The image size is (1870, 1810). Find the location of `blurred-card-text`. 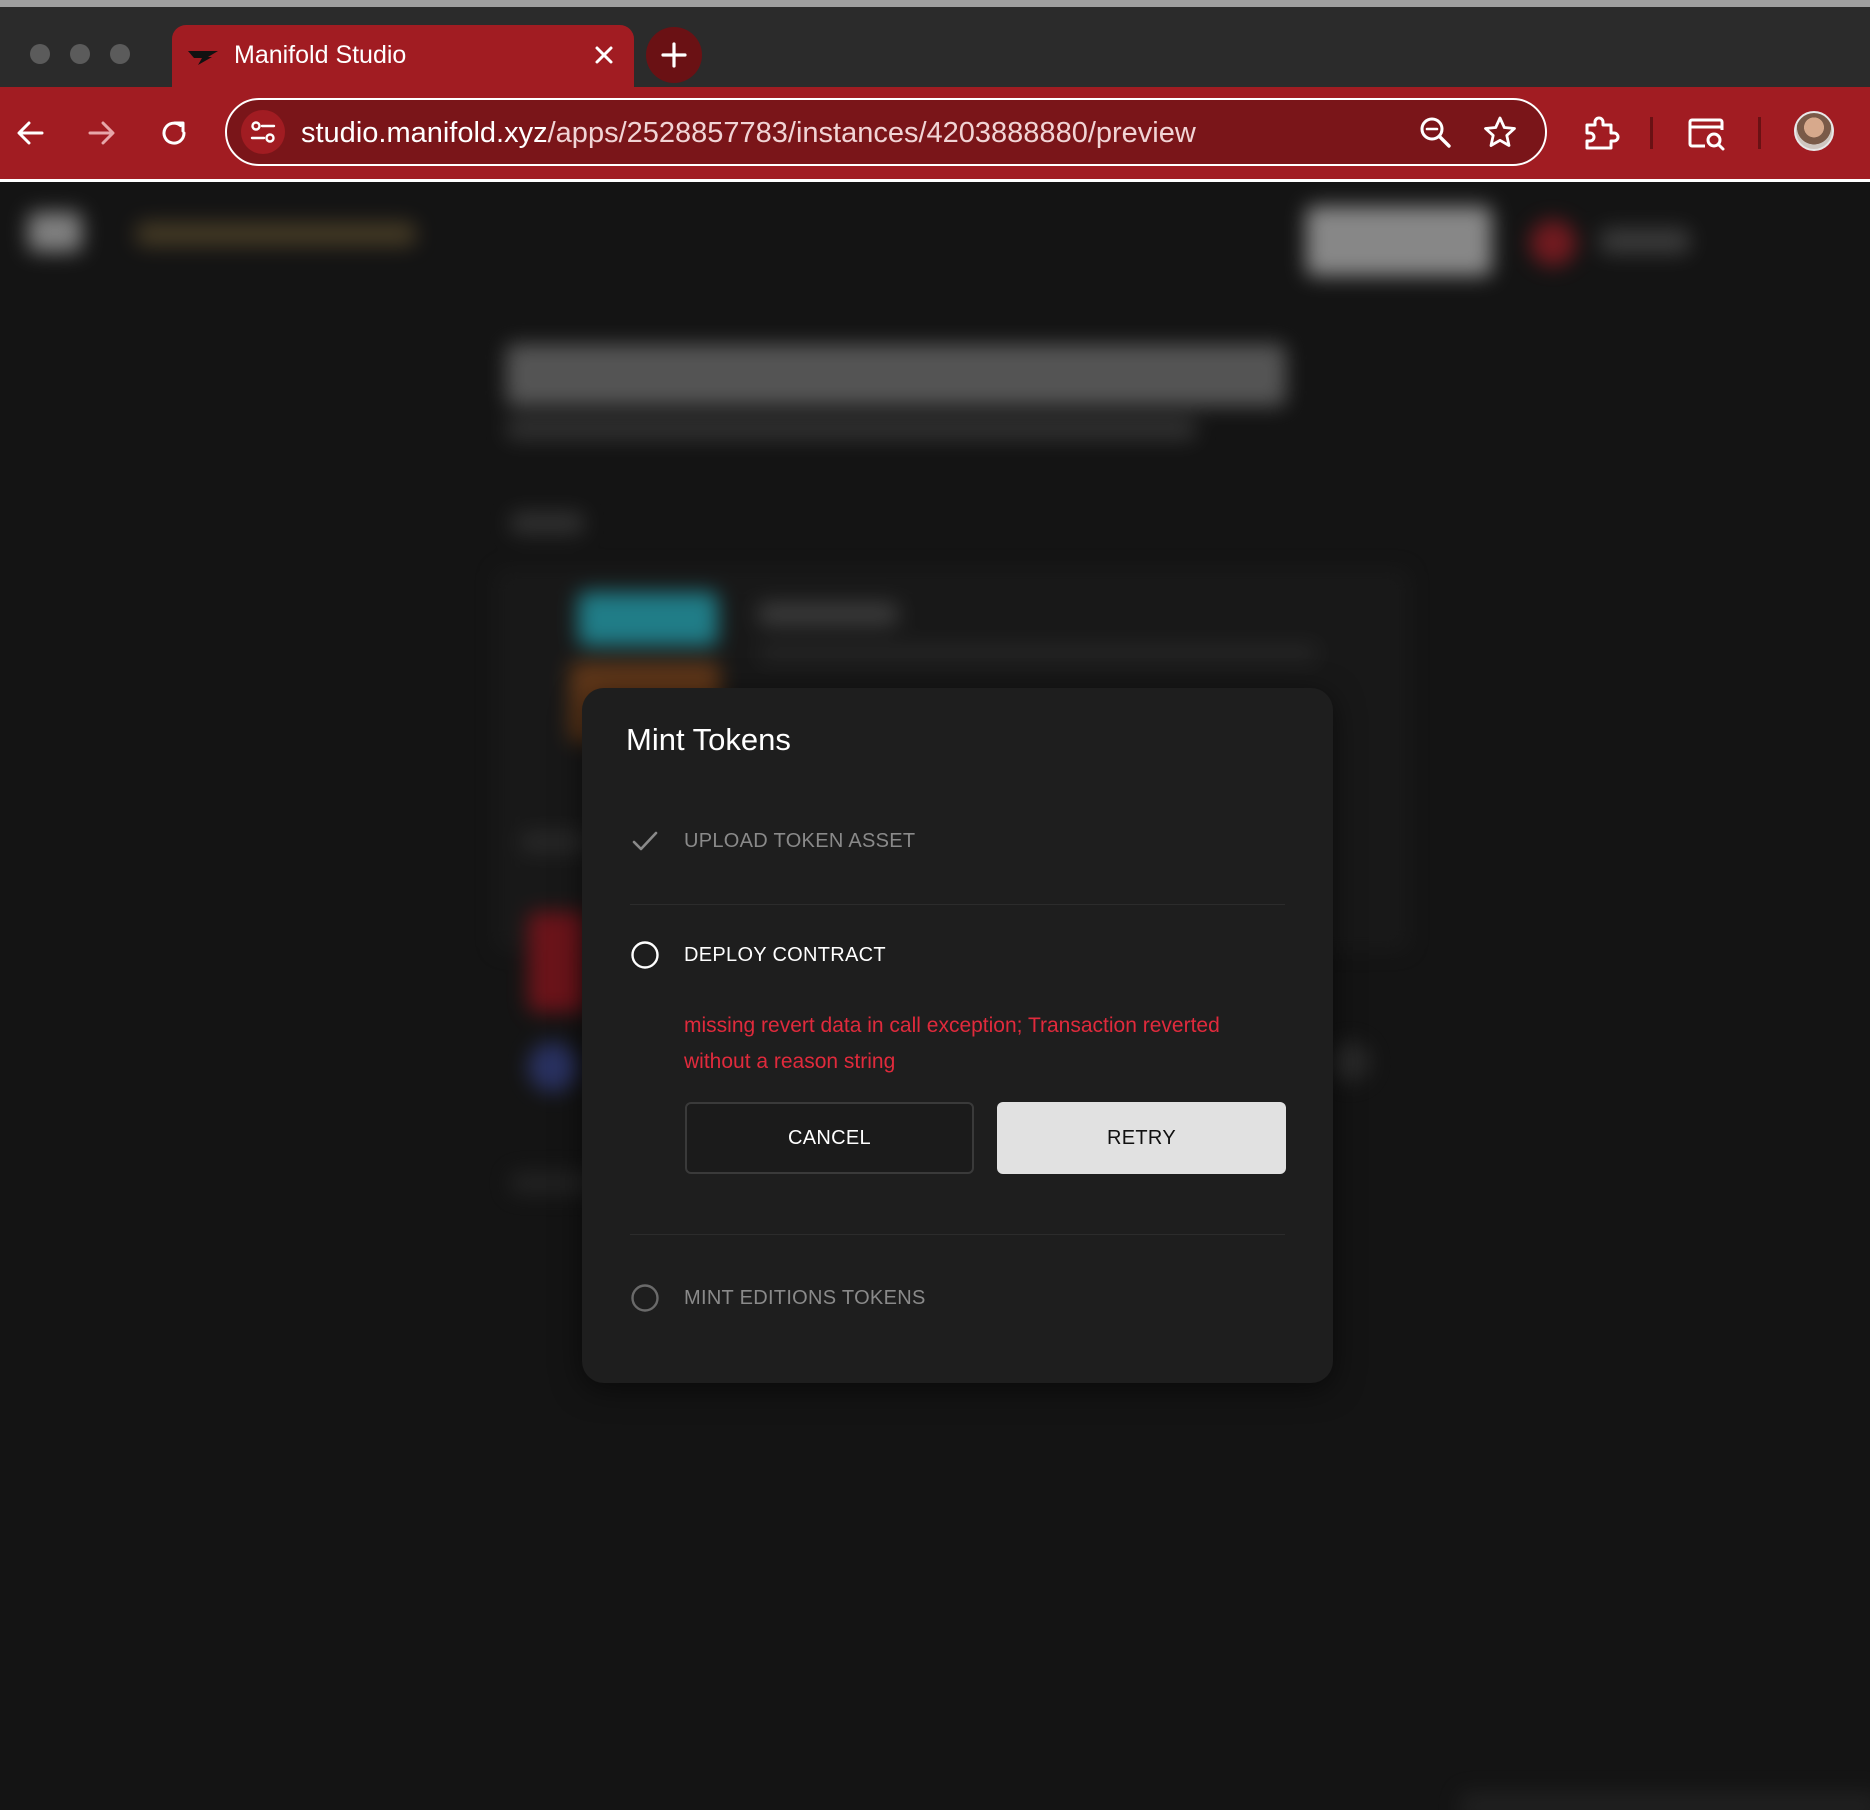

blurred-card-text is located at coordinates (1038, 653).